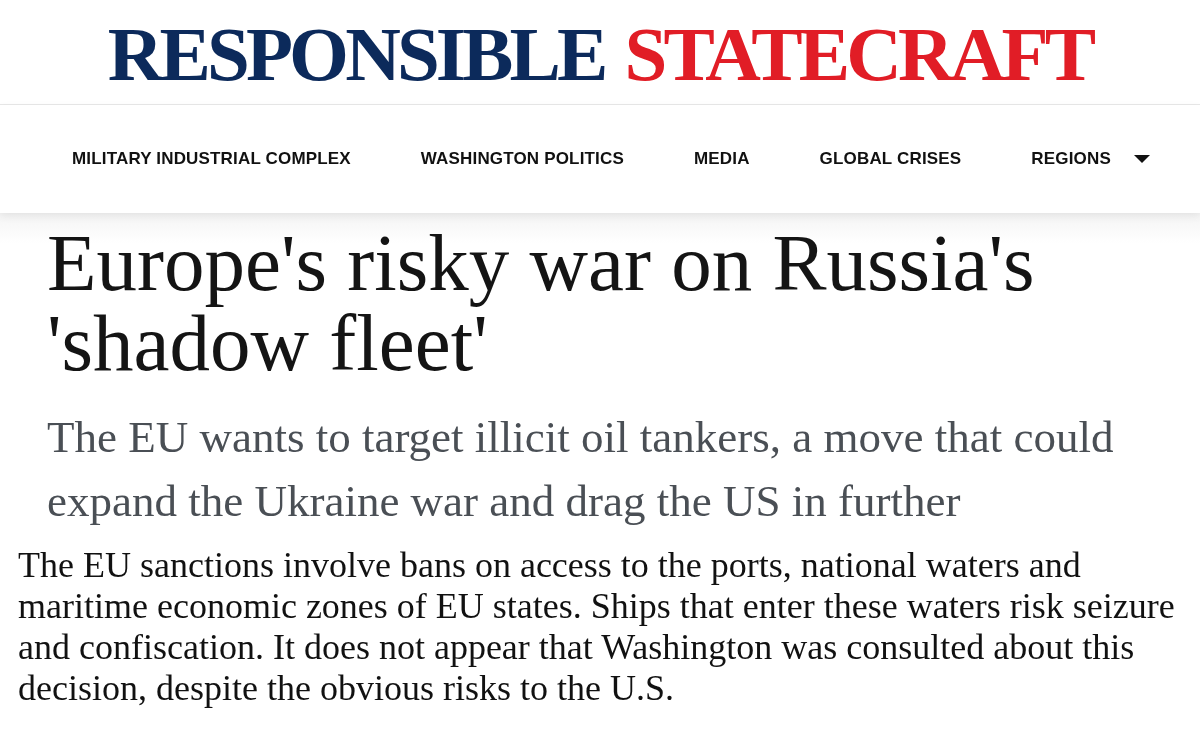 This screenshot has width=1200, height=747. I want to click on nav-link: GLOBAL CRISES, so click(890, 159).